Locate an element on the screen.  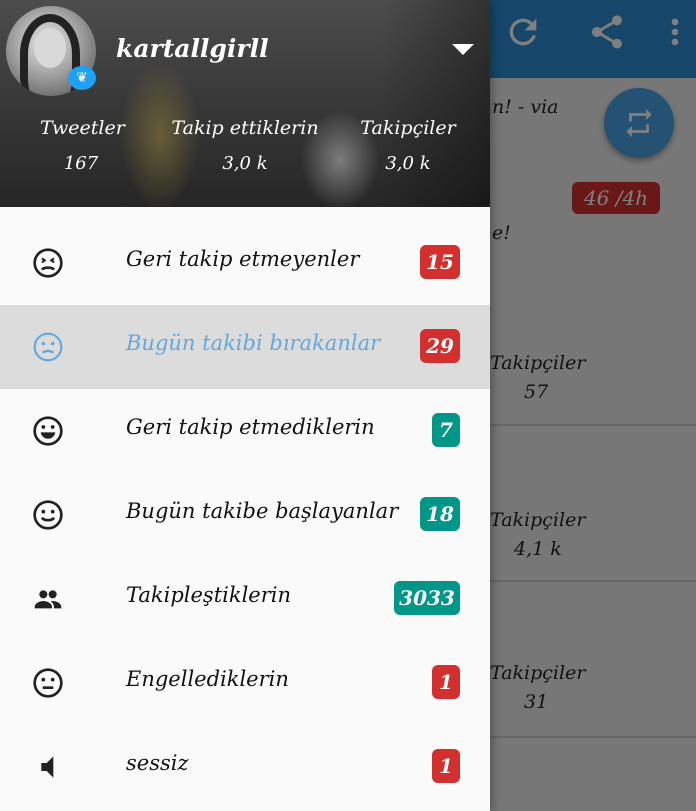
username: kartallgirll is located at coordinates (192, 48).